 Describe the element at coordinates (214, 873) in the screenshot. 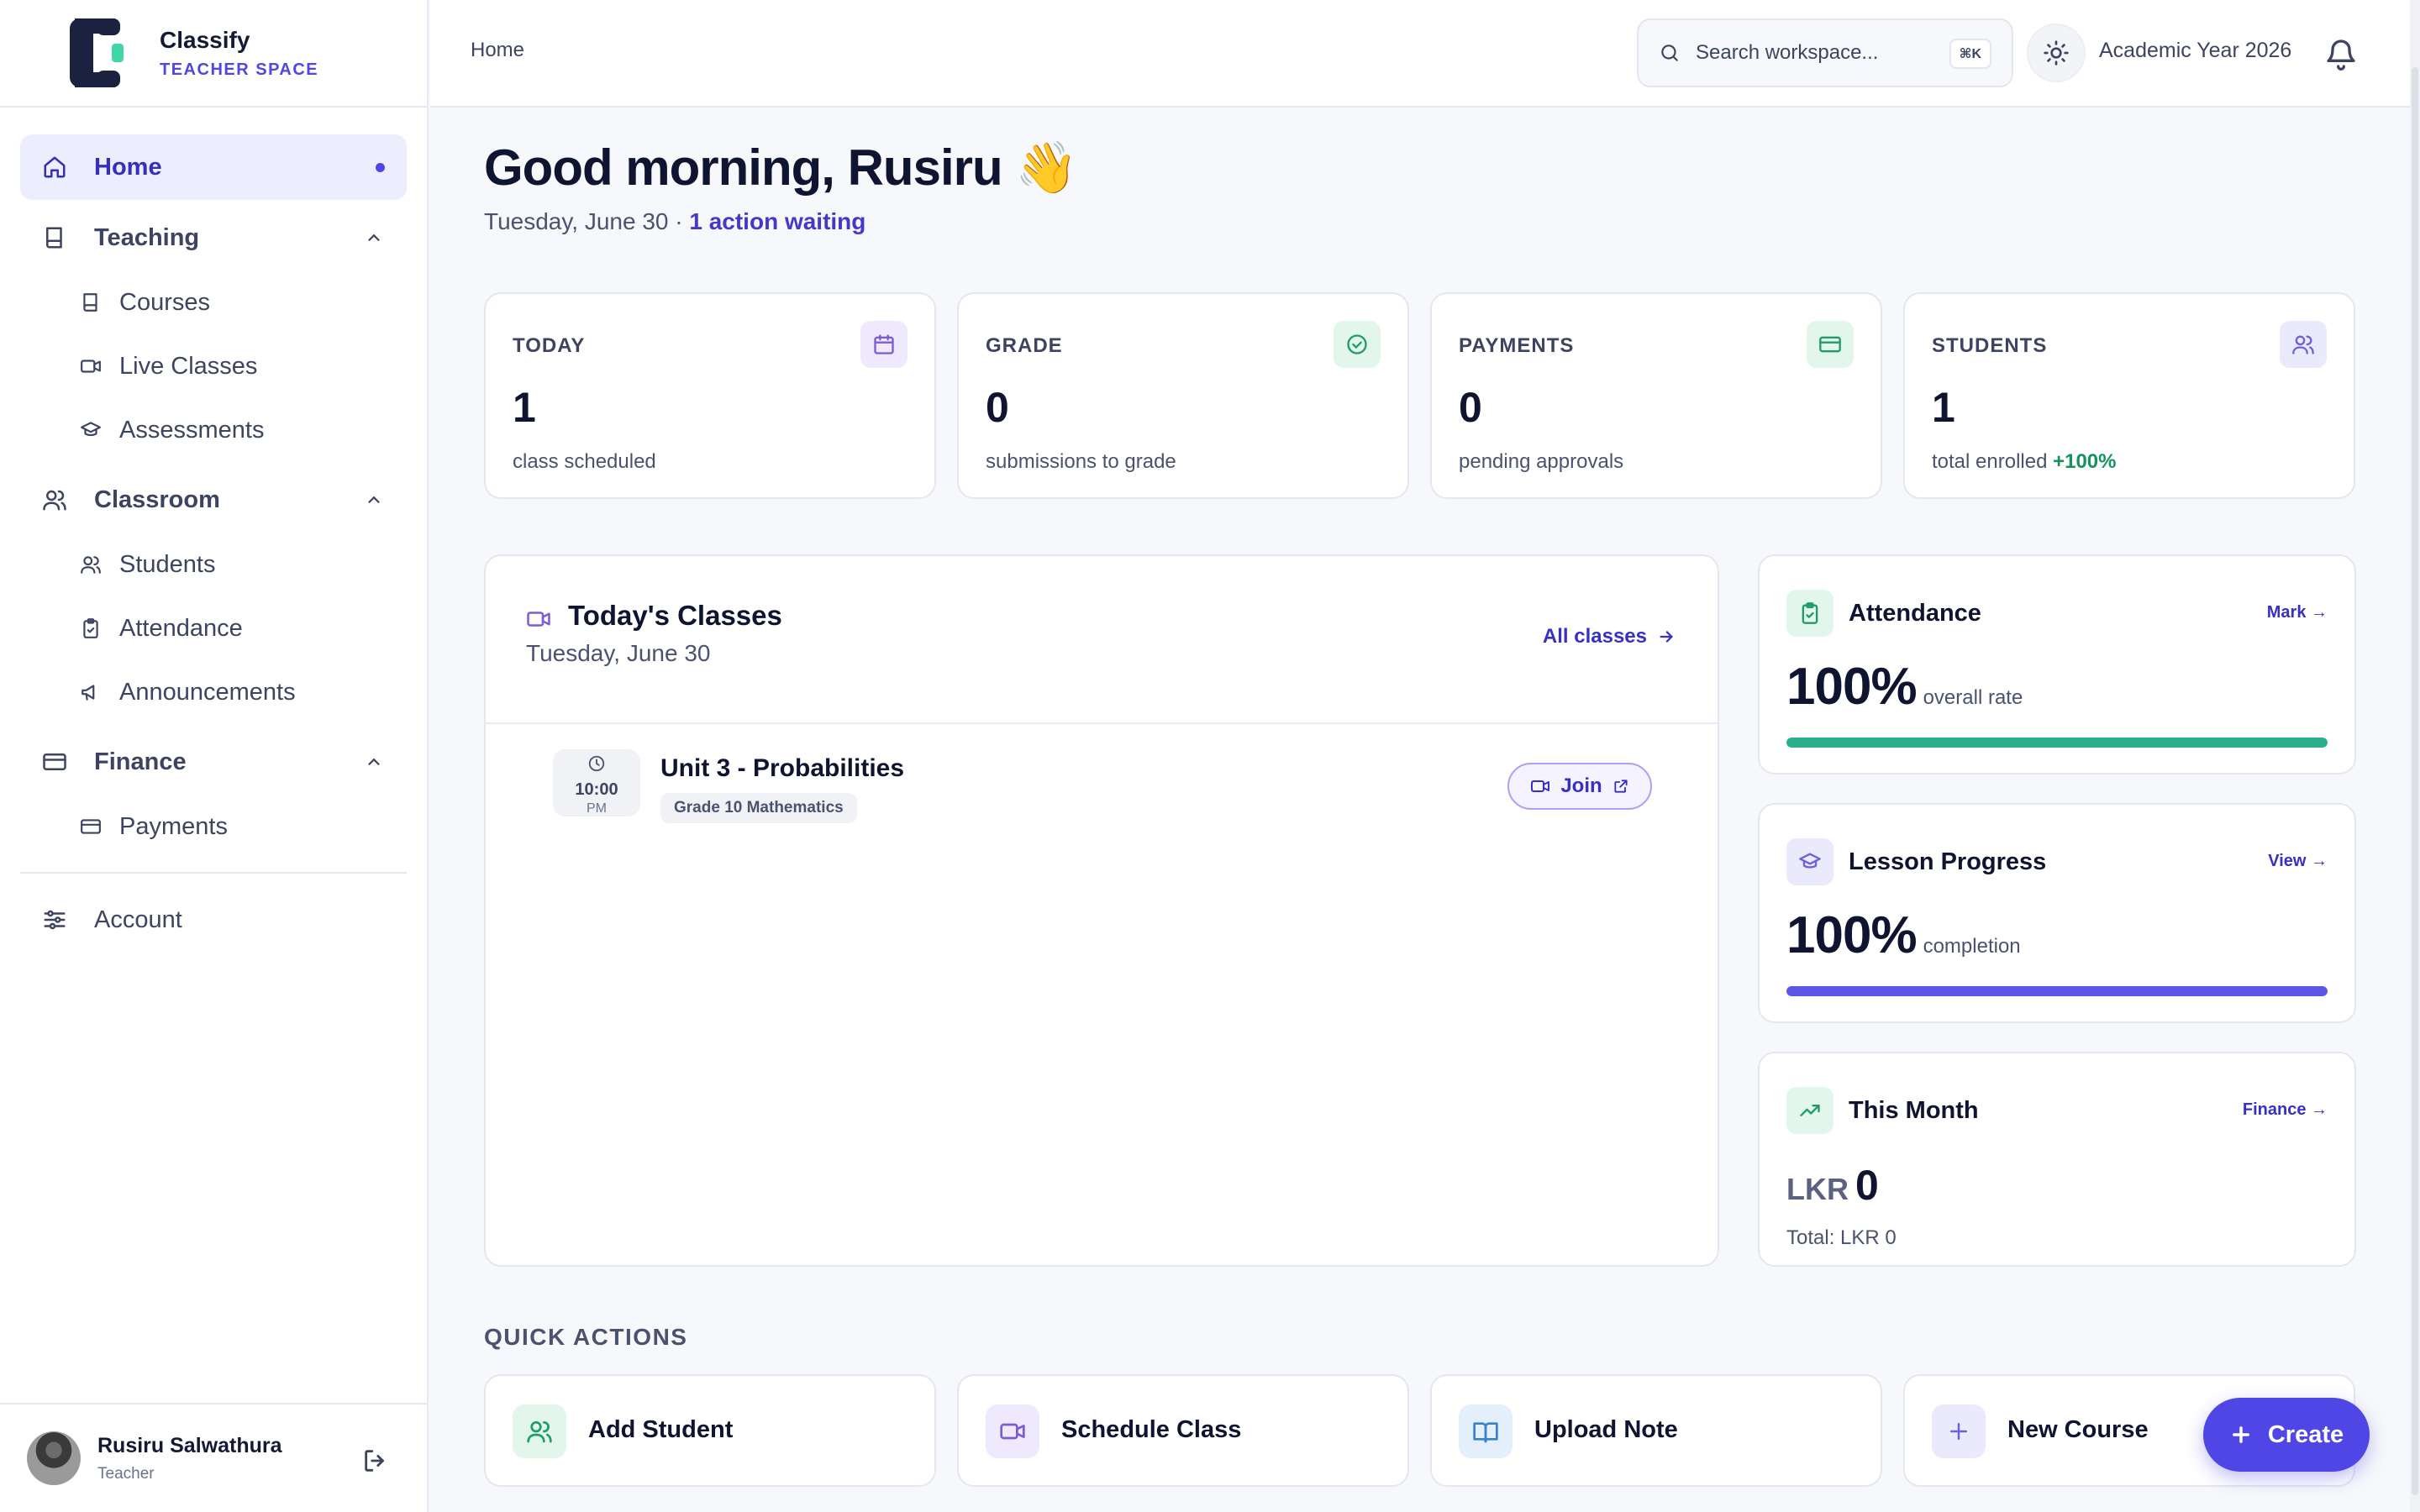

I see `divider` at that location.